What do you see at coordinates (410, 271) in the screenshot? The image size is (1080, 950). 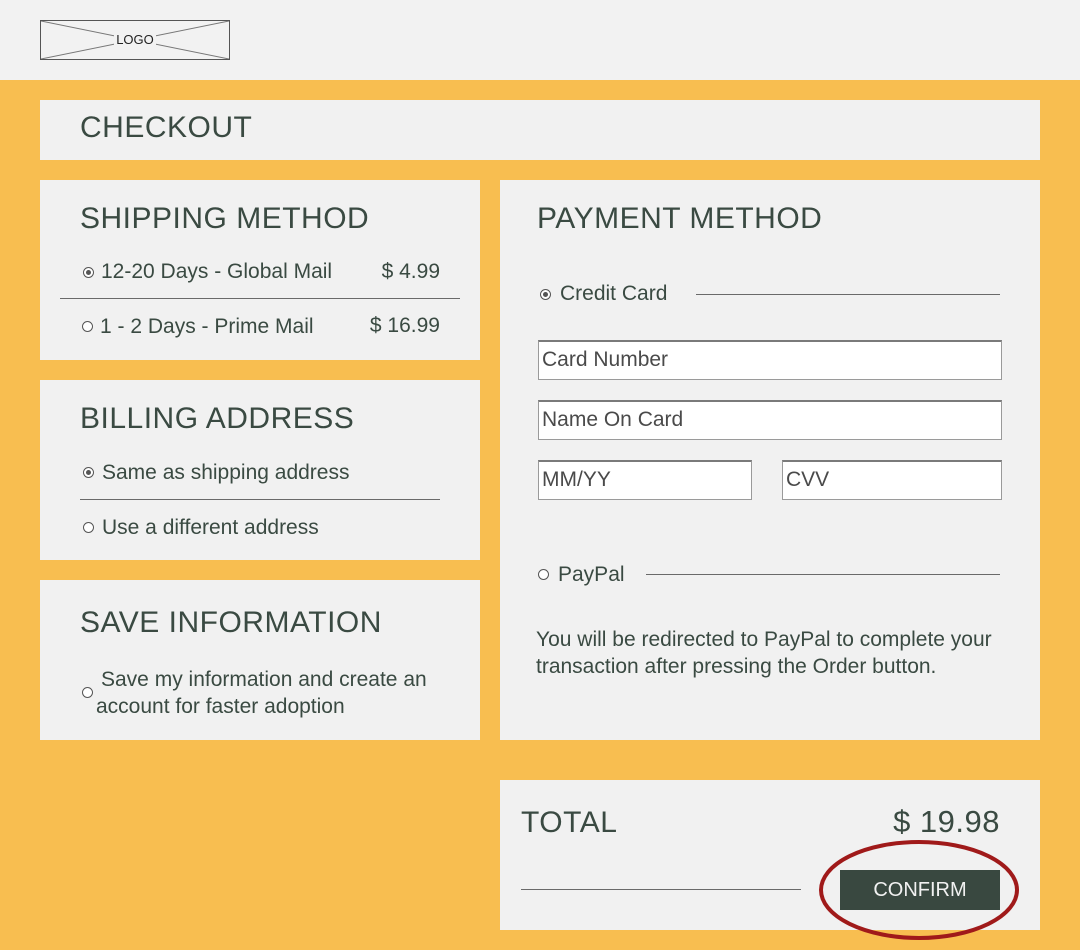 I see `shipping-option-price: $ 4.99` at bounding box center [410, 271].